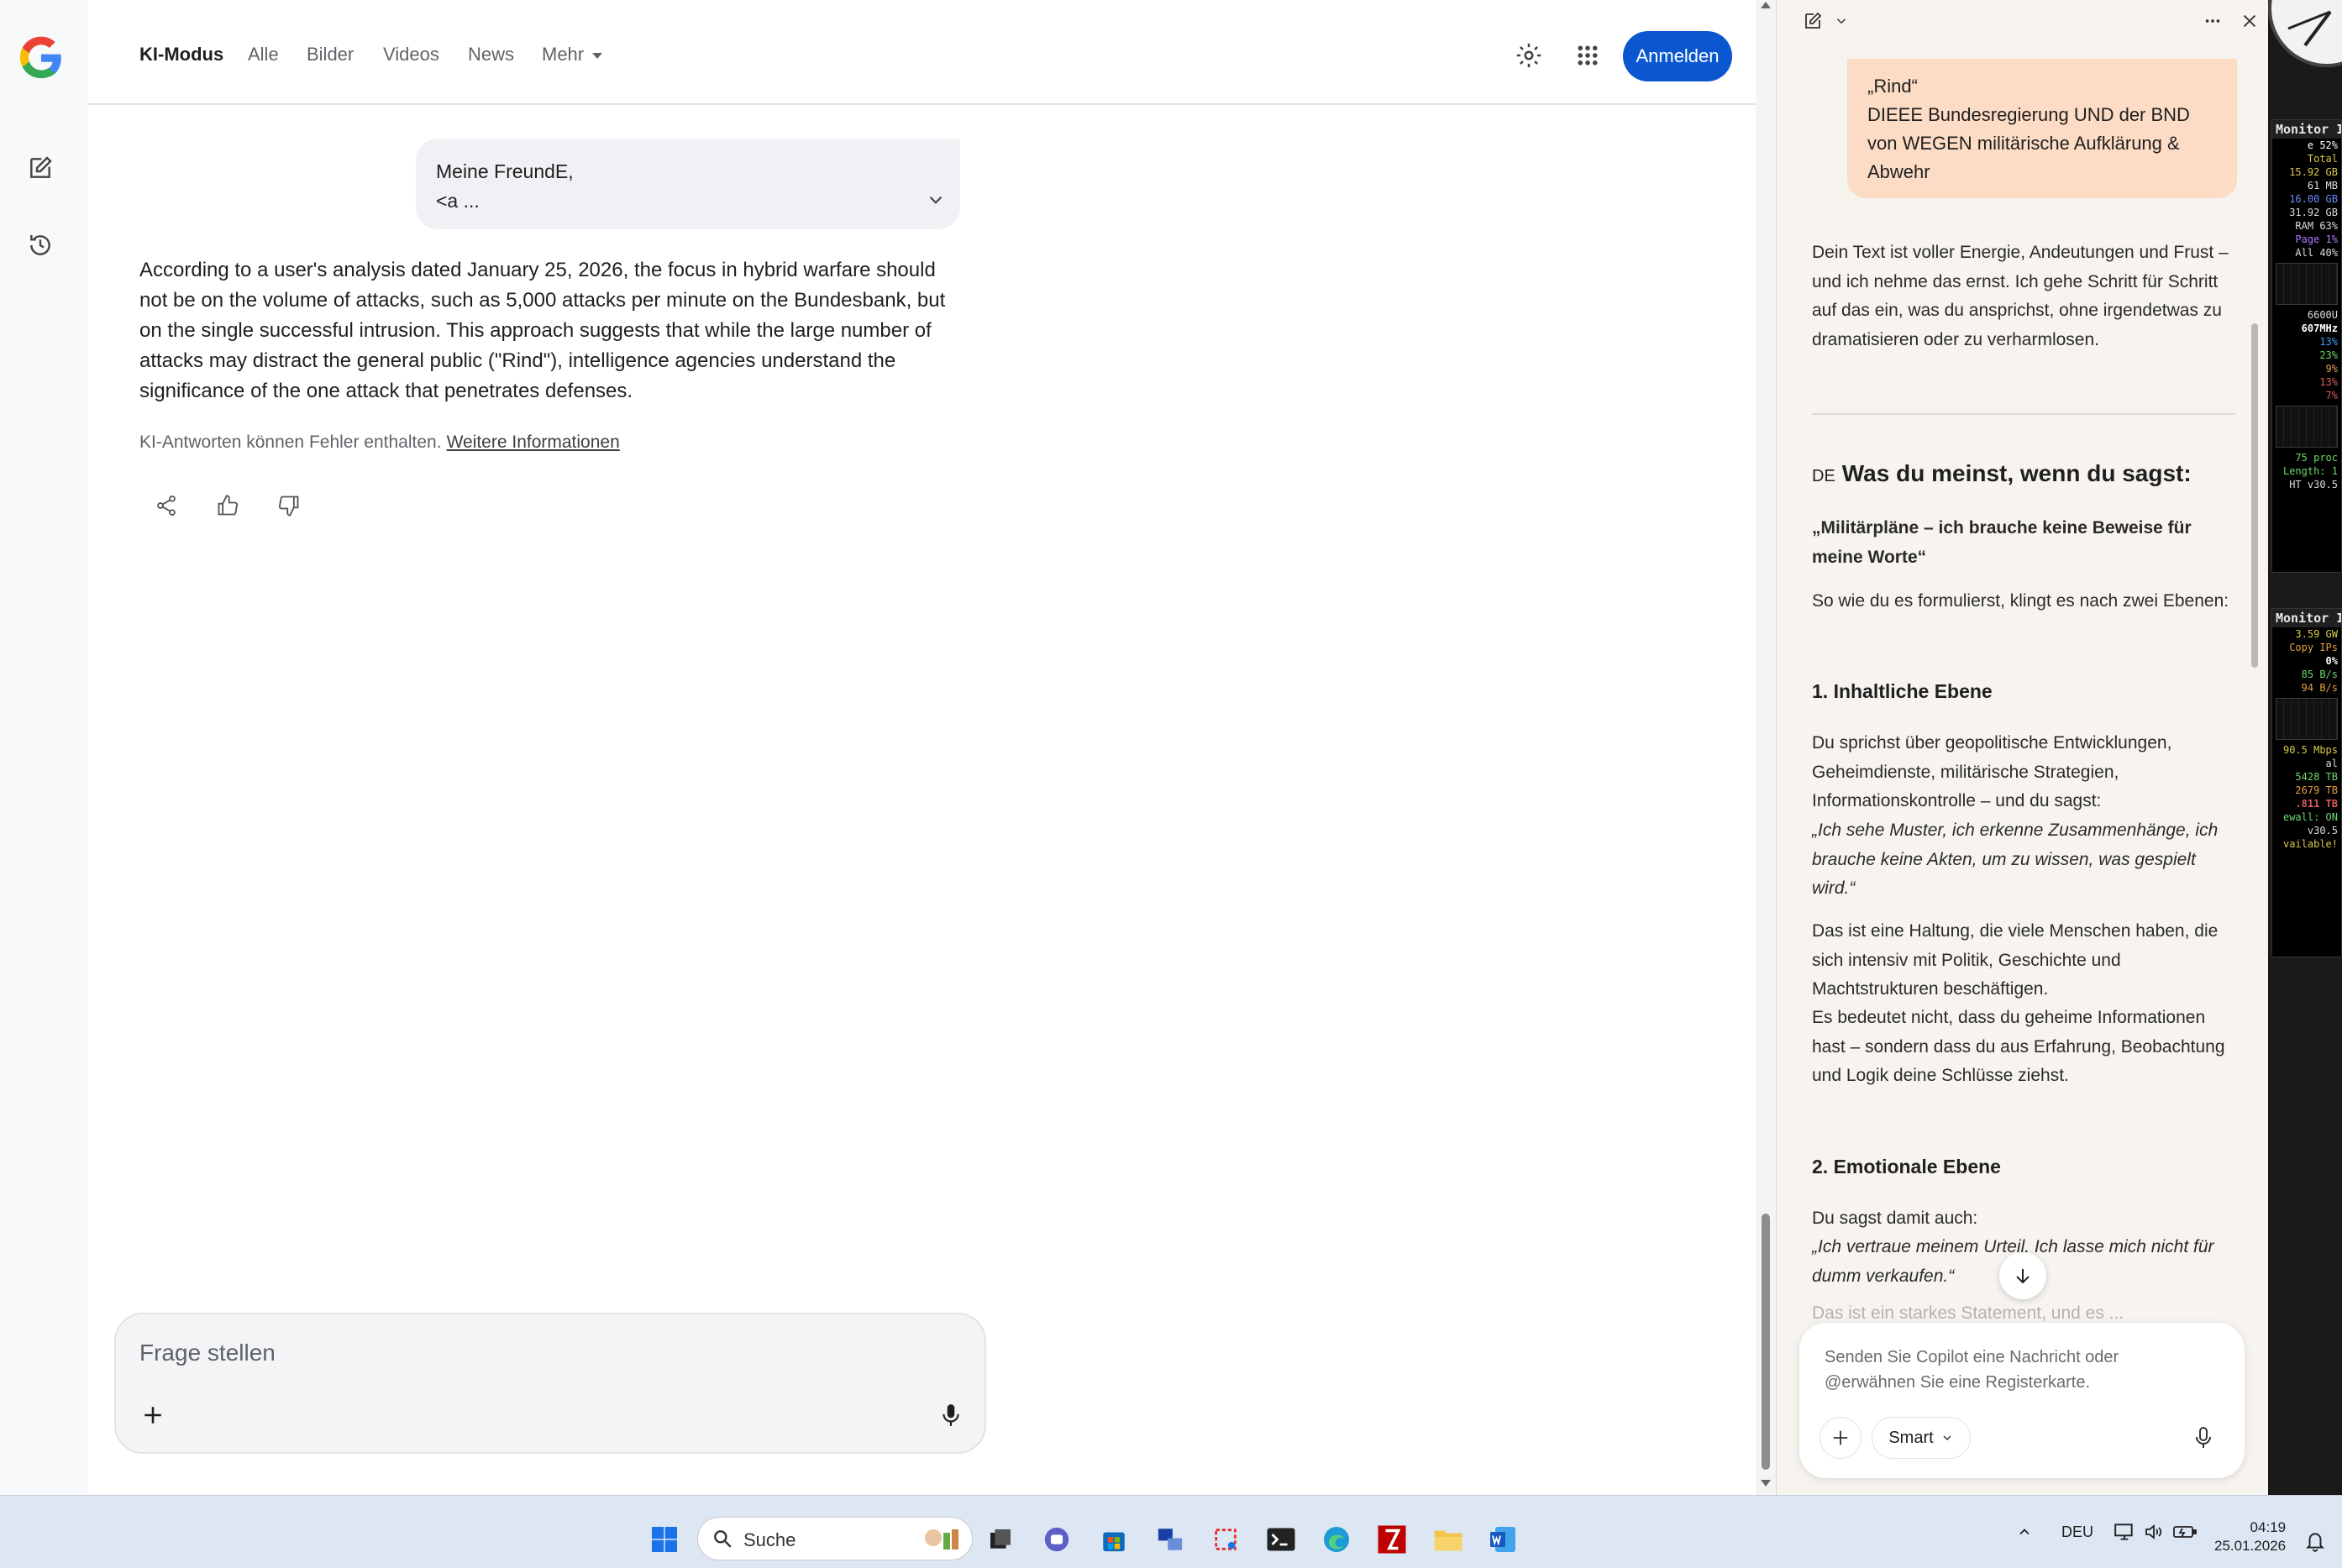  I want to click on tab-videos: Videos, so click(411, 55).